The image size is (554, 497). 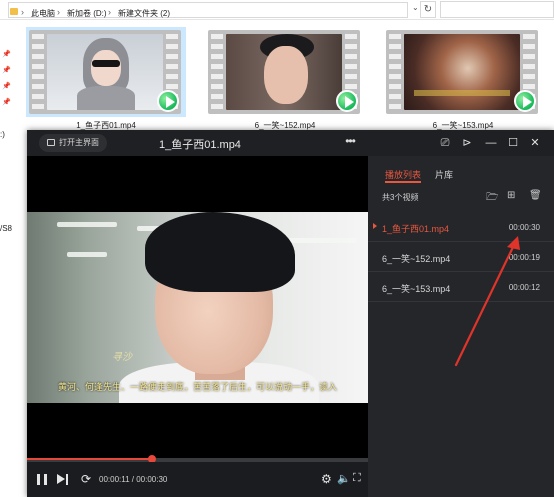 What do you see at coordinates (90, 459) in the screenshot?
I see `progress-fill` at bounding box center [90, 459].